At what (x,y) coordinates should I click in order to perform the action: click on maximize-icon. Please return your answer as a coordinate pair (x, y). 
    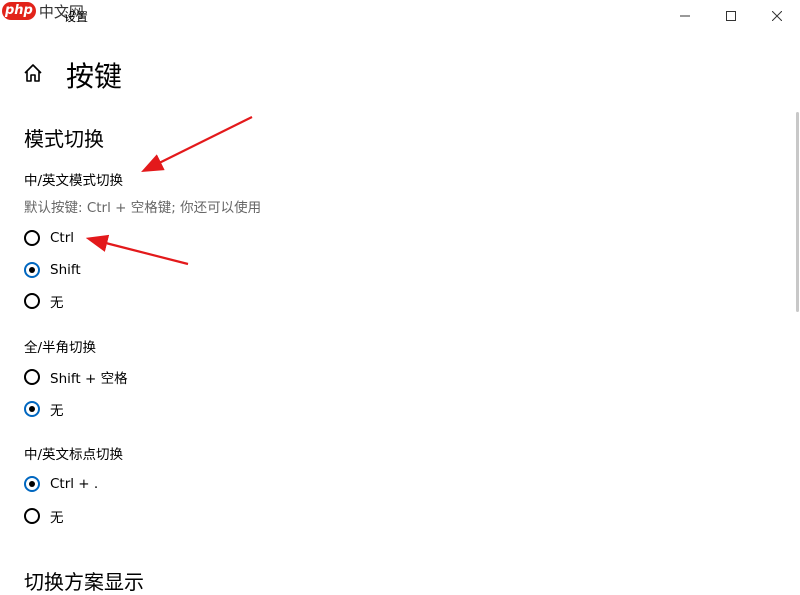
    Looking at the image, I should click on (731, 16).